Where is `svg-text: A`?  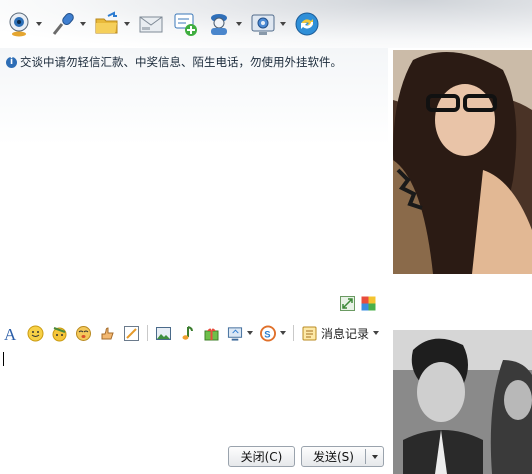 svg-text: A is located at coordinates (10, 333).